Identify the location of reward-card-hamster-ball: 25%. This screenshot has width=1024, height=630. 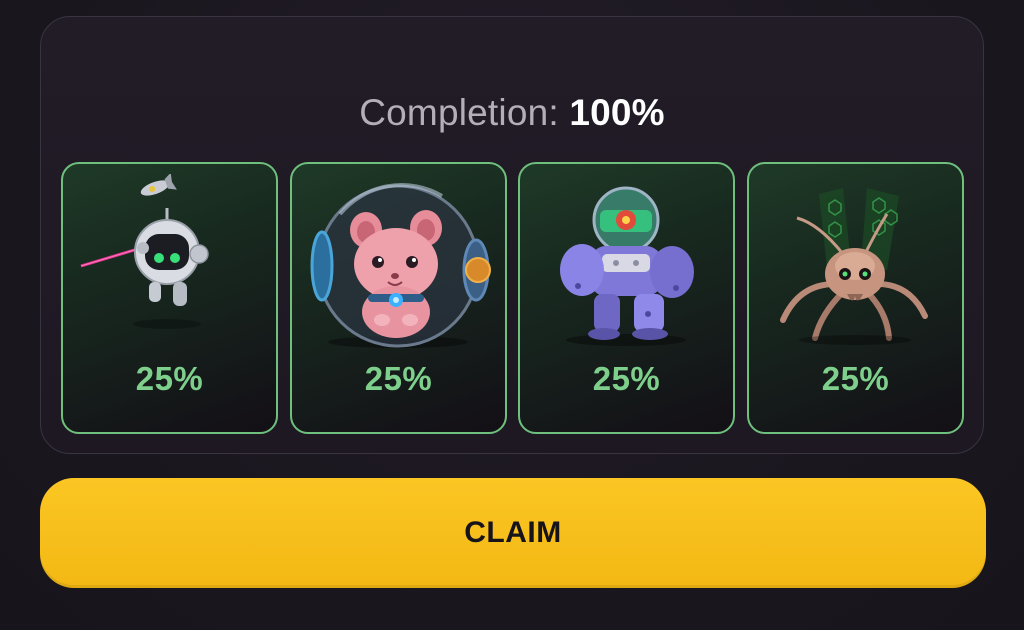
(398, 298).